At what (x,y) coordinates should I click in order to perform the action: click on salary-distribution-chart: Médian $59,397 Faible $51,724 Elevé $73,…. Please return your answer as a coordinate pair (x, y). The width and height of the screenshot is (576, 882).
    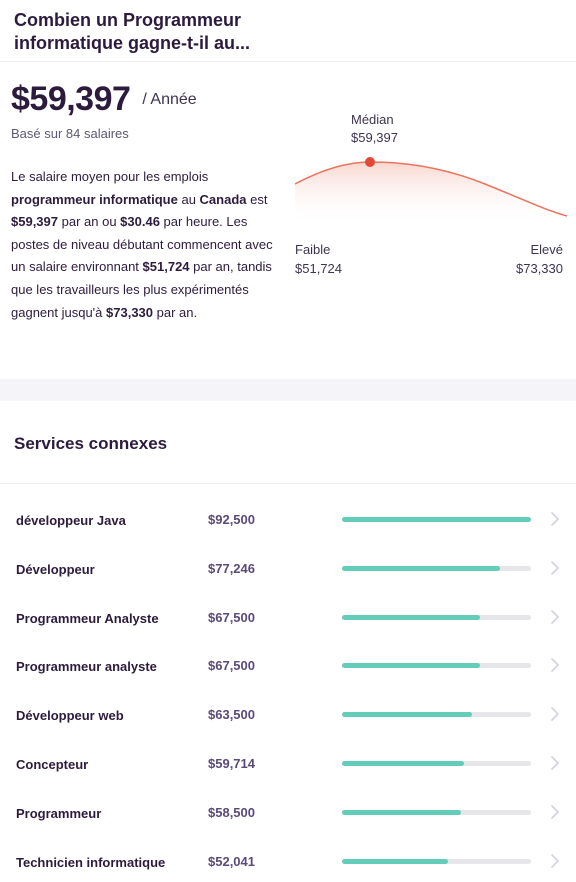
    Looking at the image, I should click on (431, 195).